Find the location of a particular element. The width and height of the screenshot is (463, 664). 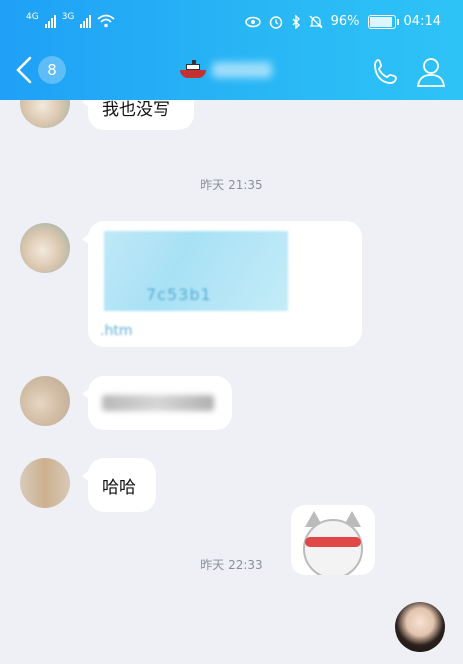

link-preview-blurred: 7c53b1 .htm is located at coordinates (194, 285).